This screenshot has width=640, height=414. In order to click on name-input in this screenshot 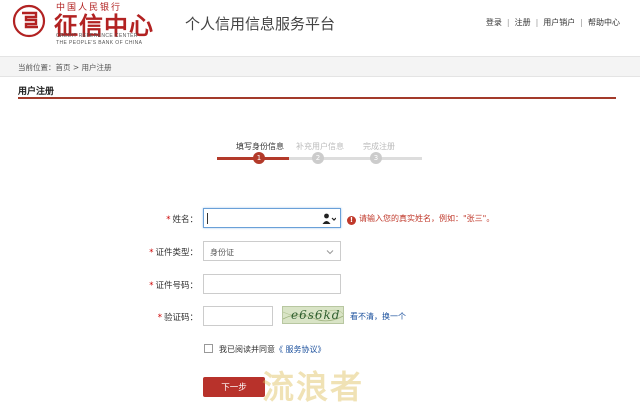, I will do `click(272, 221)`.